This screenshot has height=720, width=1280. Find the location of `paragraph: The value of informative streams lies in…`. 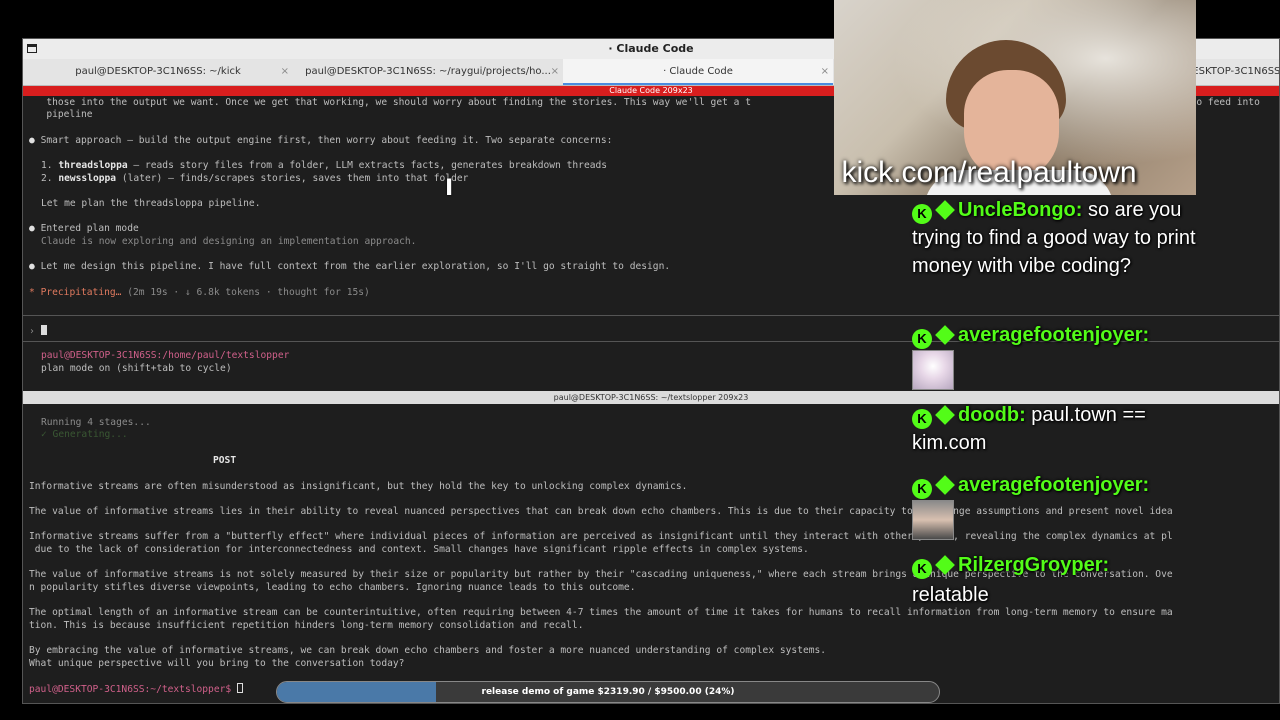

paragraph: The value of informative streams lies in… is located at coordinates (601, 511).